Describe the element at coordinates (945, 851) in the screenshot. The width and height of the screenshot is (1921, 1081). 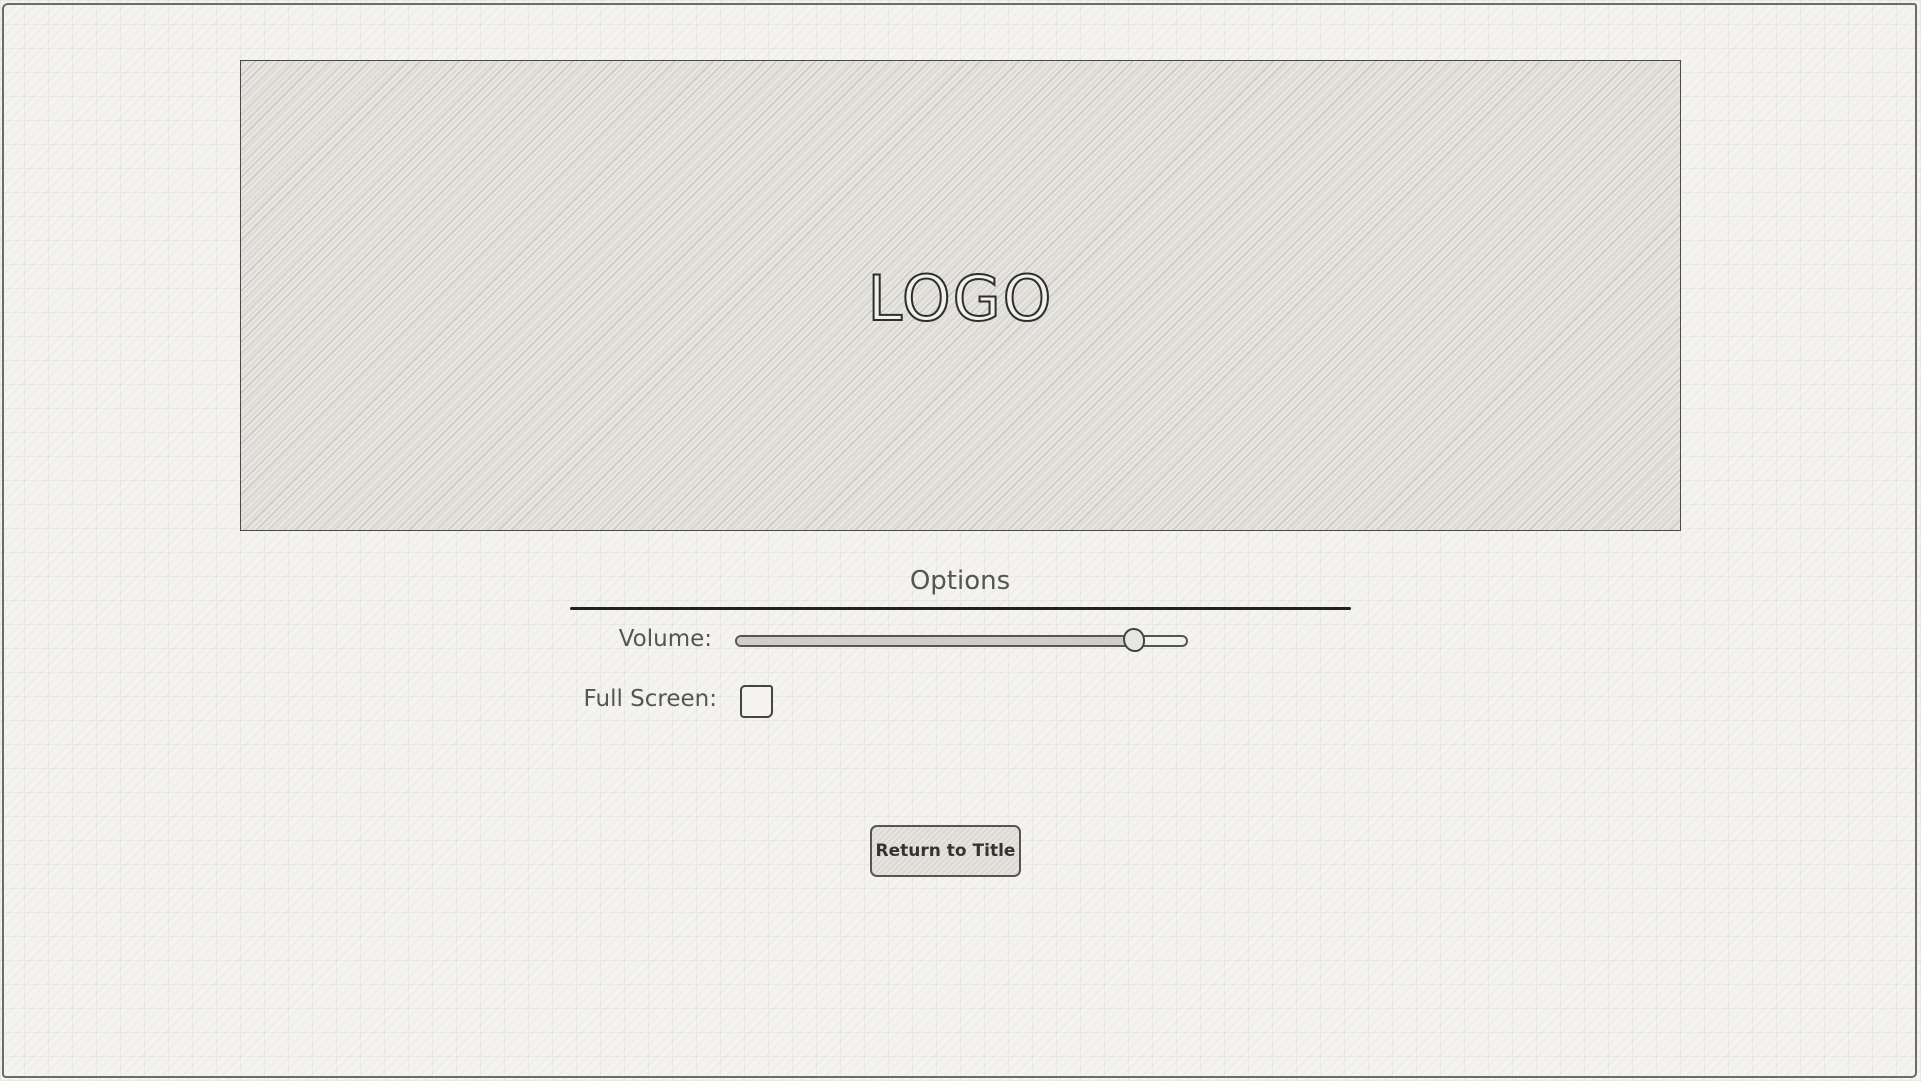
I see `return-to-title-button: Return to Title` at that location.